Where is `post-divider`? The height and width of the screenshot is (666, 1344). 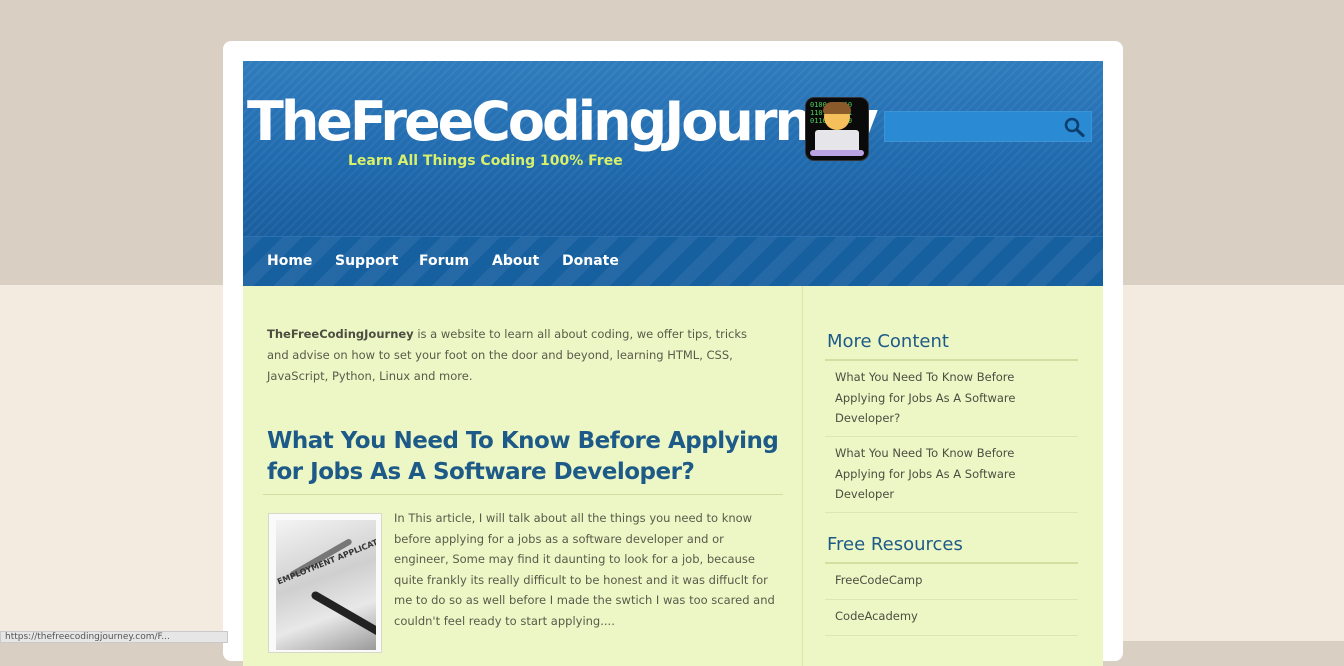
post-divider is located at coordinates (523, 494).